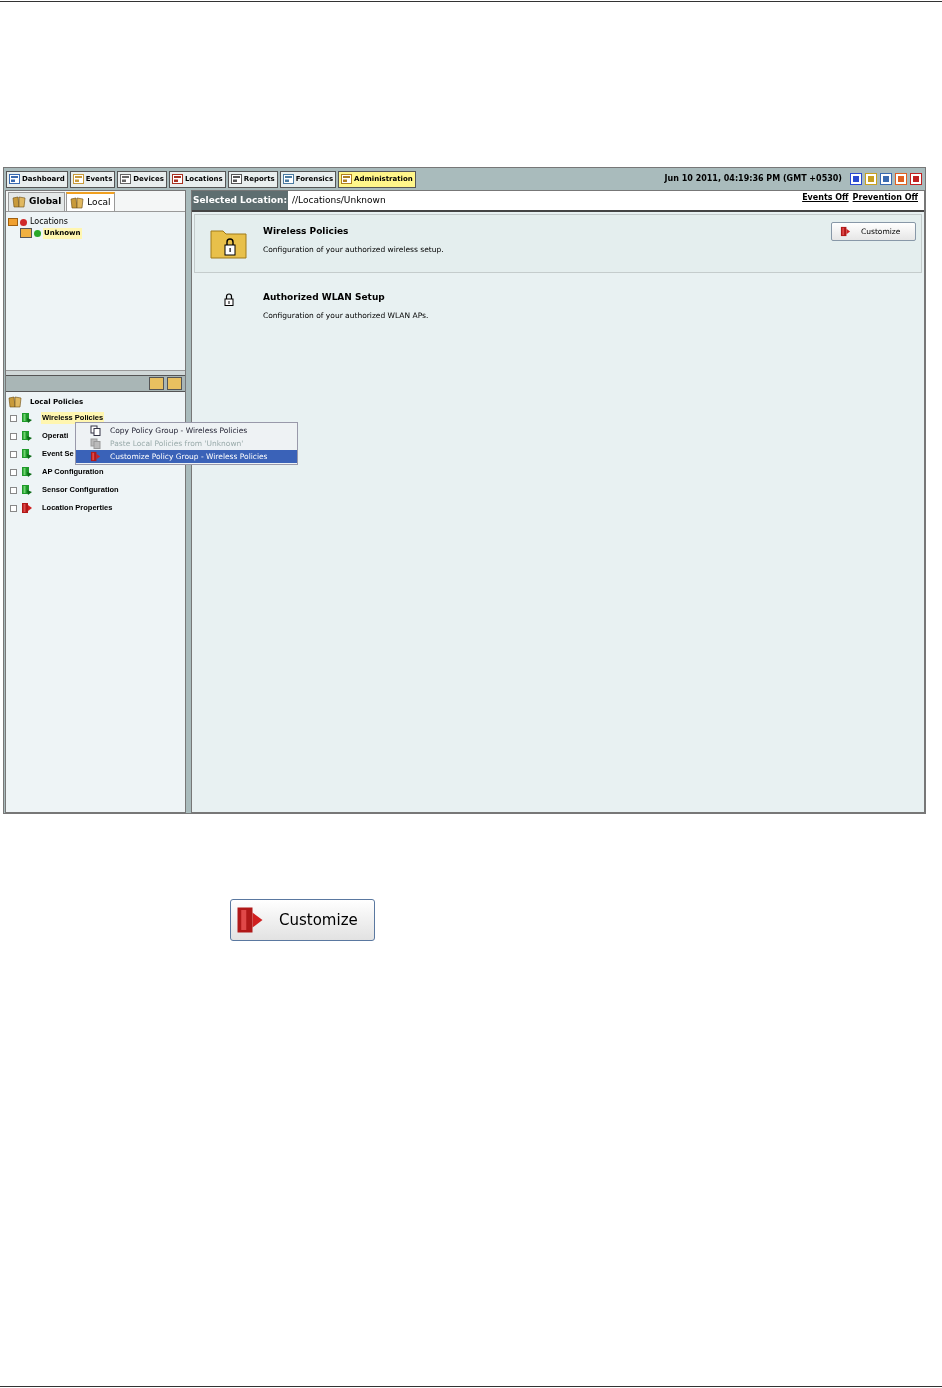 The height and width of the screenshot is (1388, 942). Describe the element at coordinates (825, 198) in the screenshot. I see `toggle-link: Events Off` at that location.